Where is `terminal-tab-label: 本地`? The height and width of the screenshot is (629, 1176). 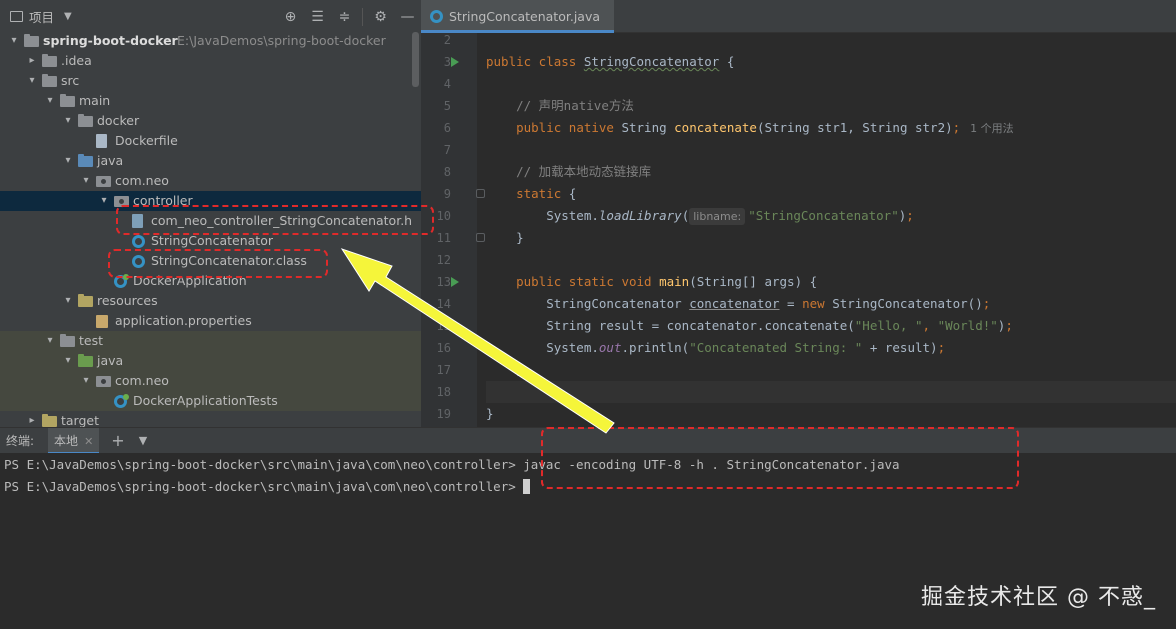
terminal-tab-label: 本地 is located at coordinates (66, 440).